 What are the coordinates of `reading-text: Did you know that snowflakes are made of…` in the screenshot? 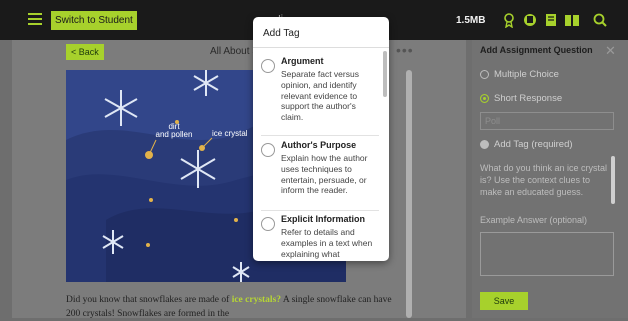 It's located at (231, 307).